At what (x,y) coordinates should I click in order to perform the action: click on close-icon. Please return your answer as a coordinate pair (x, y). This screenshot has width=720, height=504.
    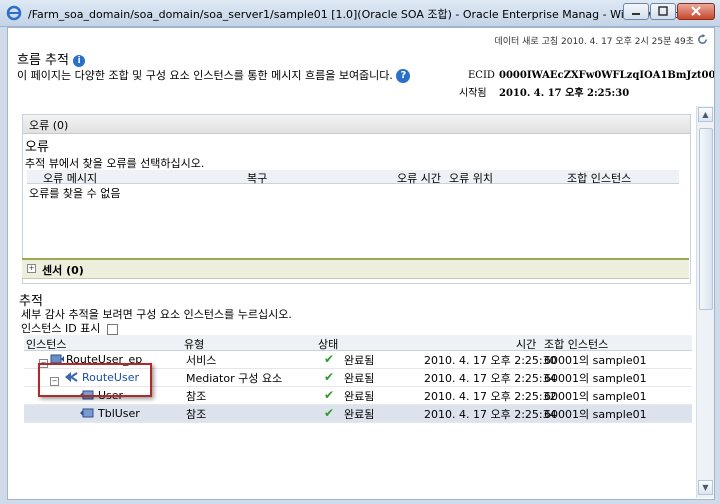
    Looking at the image, I should click on (696, 11).